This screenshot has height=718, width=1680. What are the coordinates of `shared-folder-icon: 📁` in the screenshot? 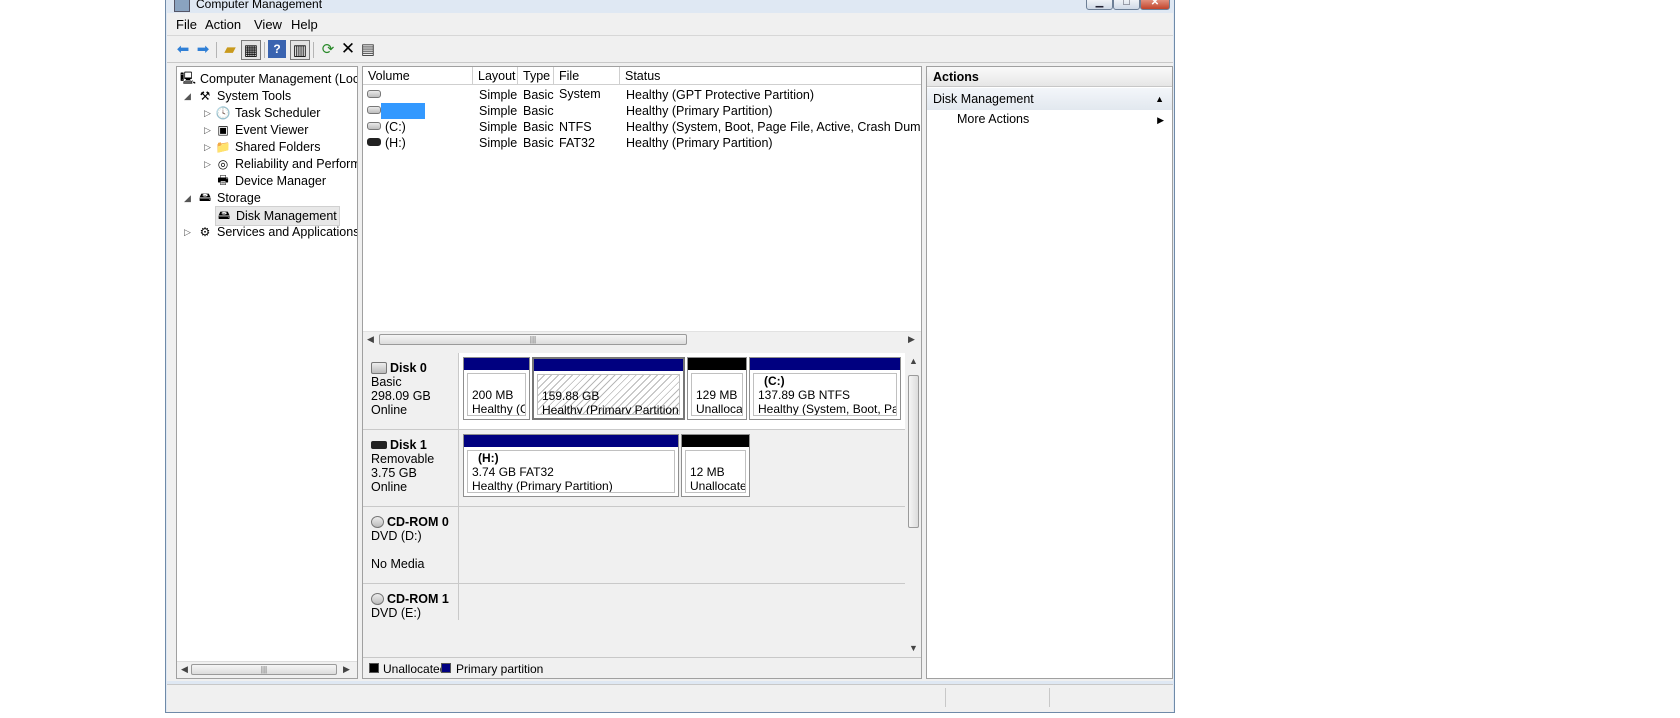 It's located at (223, 147).